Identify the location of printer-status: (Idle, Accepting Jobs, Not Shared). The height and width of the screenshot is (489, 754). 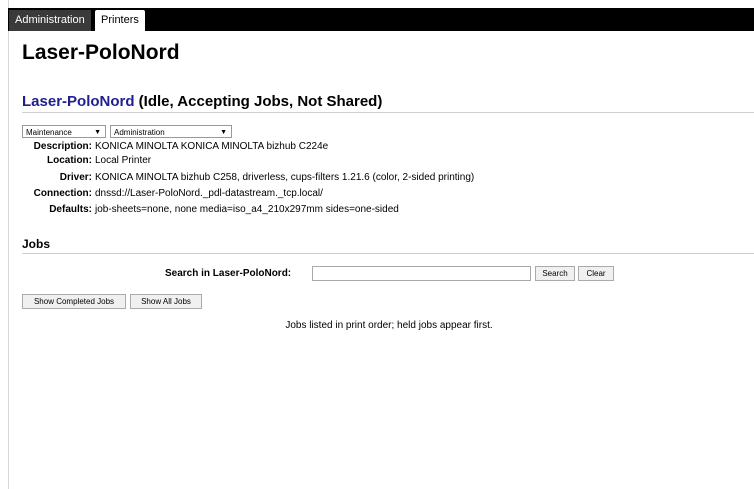
(258, 101).